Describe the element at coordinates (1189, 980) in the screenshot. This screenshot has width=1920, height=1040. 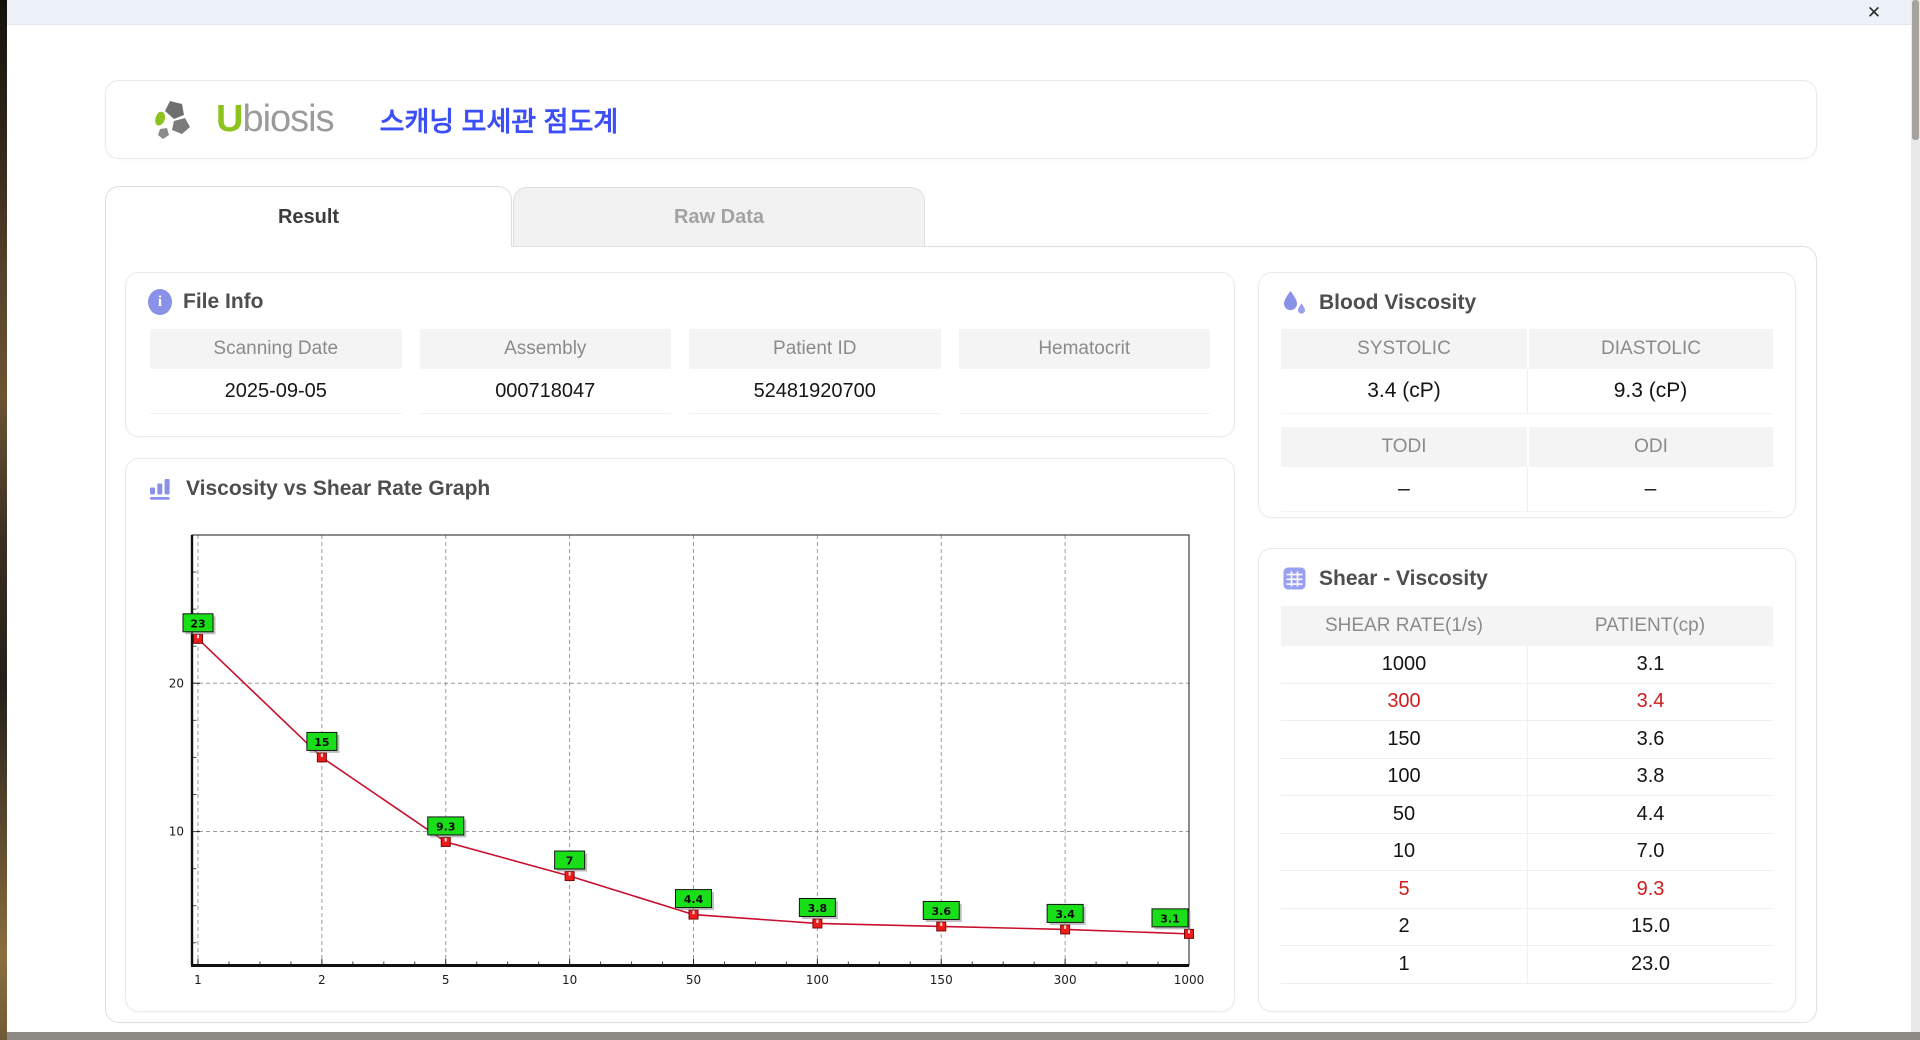
I see `x-tick-label: 1000` at that location.